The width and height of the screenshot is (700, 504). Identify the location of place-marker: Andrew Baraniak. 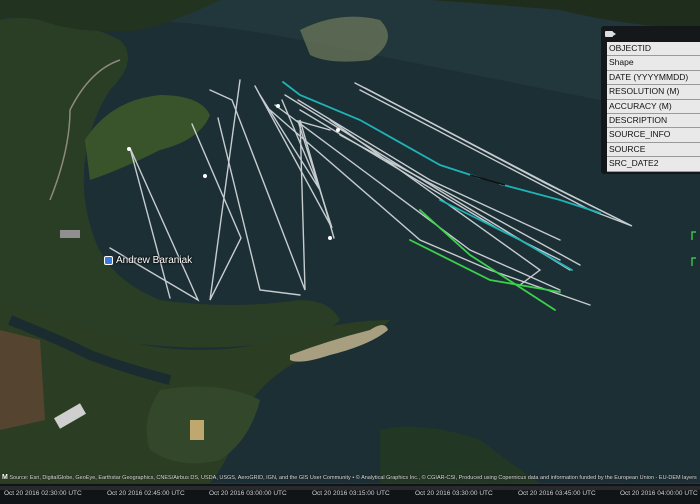
(148, 260).